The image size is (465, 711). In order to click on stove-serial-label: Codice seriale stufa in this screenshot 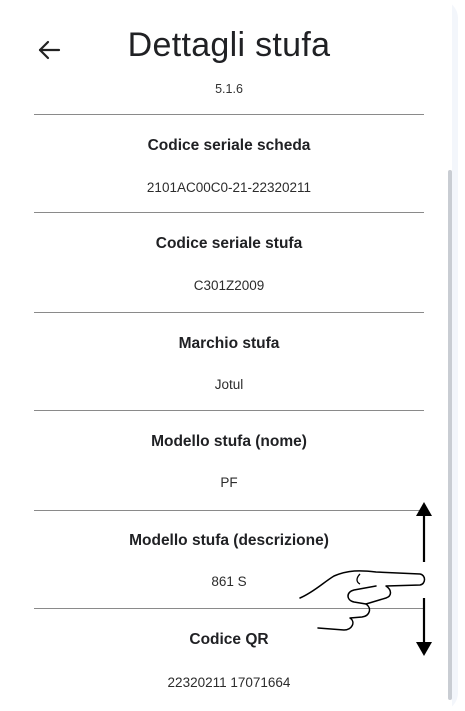, I will do `click(229, 243)`.